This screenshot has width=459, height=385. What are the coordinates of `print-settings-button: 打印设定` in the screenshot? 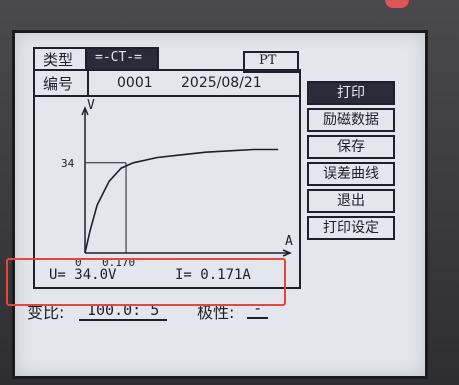 It's located at (351, 228).